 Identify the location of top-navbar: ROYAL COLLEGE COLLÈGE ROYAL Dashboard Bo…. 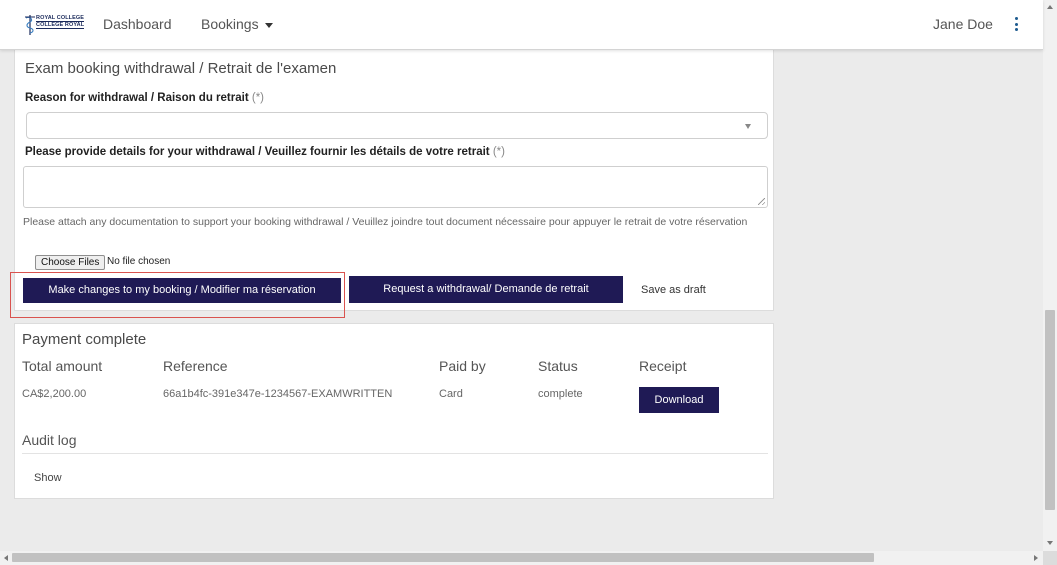
(521, 25).